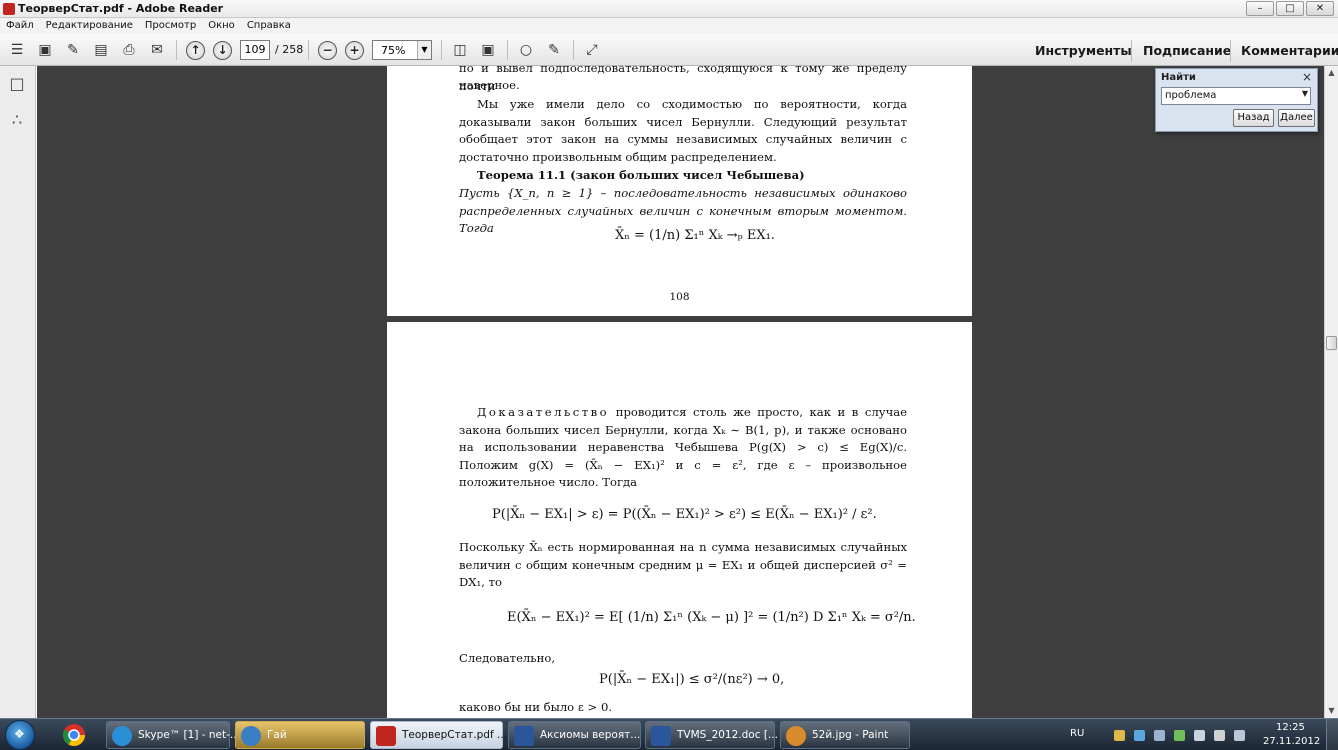 This screenshot has width=1338, height=750. What do you see at coordinates (18, 392) in the screenshot?
I see `navigation-pane: □ ∴` at bounding box center [18, 392].